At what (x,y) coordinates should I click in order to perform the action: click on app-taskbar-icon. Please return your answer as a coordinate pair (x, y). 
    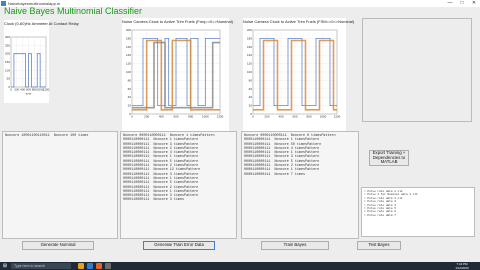
    Looking at the image, I should click on (108, 266).